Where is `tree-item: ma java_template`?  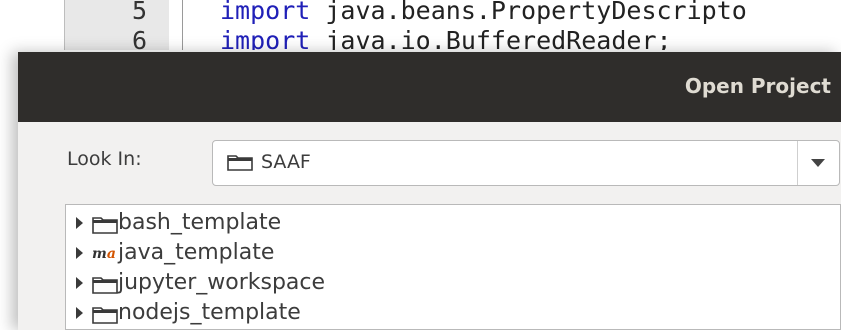 tree-item: ma java_template is located at coordinates (446, 254).